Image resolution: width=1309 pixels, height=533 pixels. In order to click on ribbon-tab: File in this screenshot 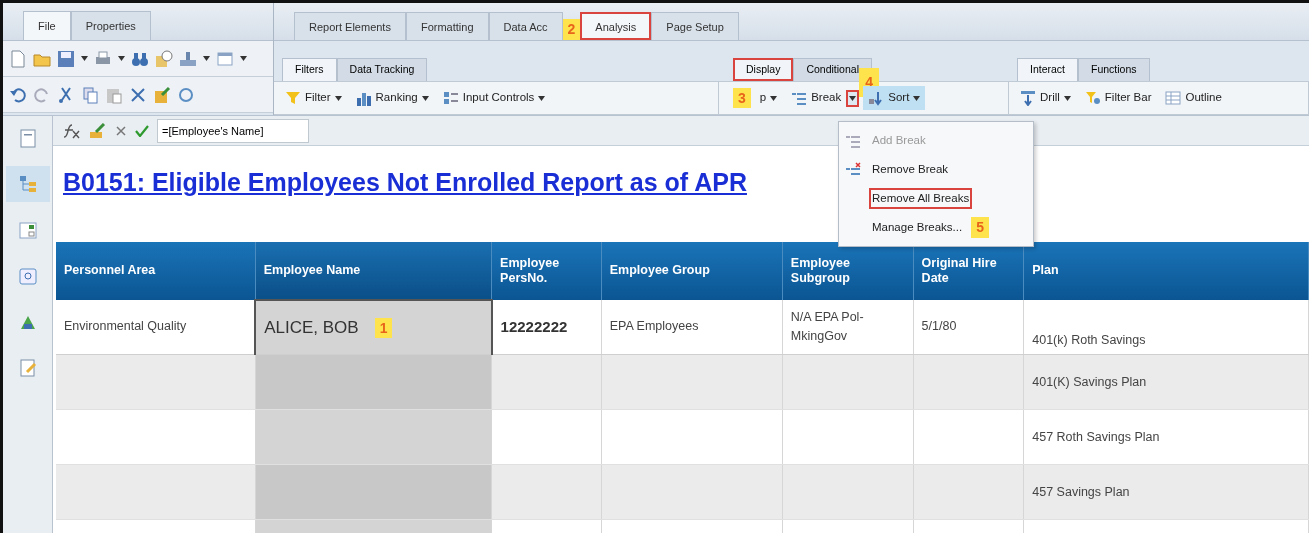, I will do `click(47, 25)`.